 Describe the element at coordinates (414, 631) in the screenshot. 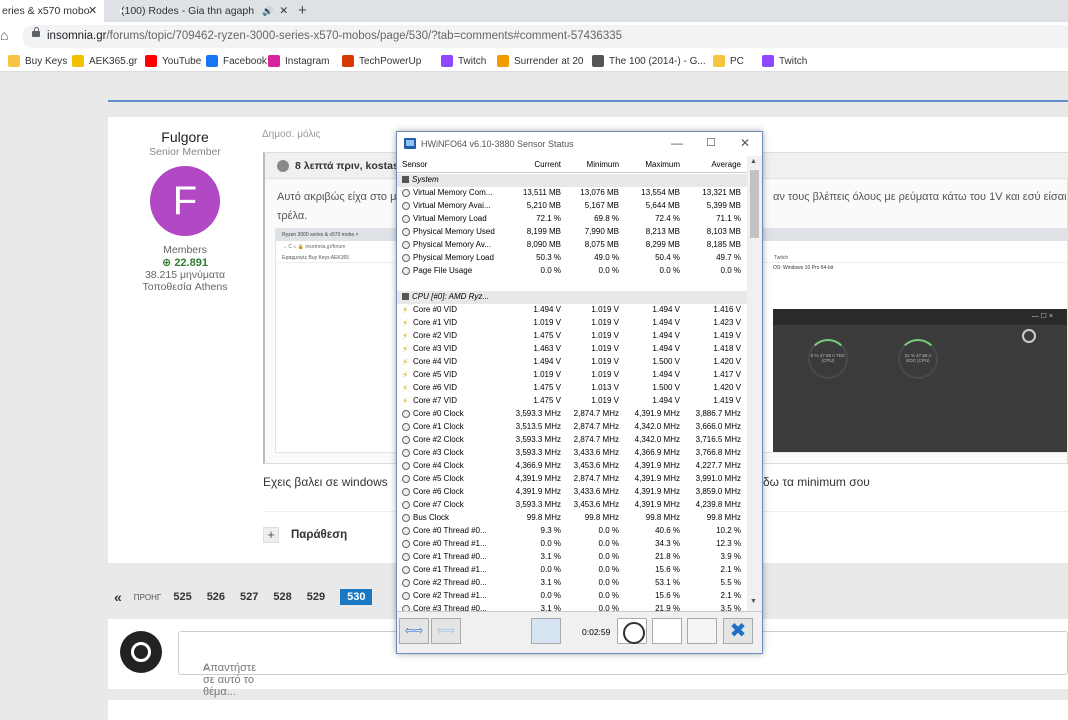

I see `collapse-arrows-button: ⇦⇨` at that location.